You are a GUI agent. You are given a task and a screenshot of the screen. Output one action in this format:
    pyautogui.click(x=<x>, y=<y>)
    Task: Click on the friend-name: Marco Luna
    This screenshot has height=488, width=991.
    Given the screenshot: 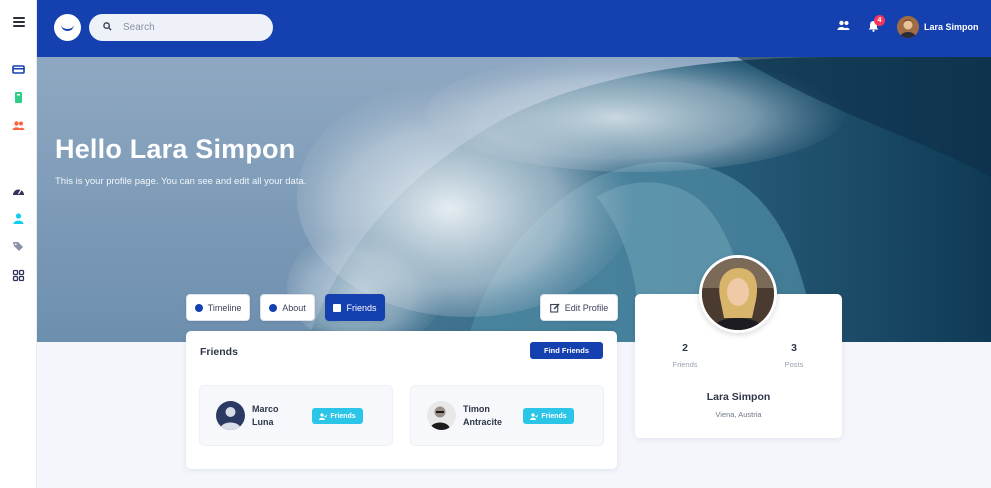 What is the action you would take?
    pyautogui.click(x=277, y=416)
    